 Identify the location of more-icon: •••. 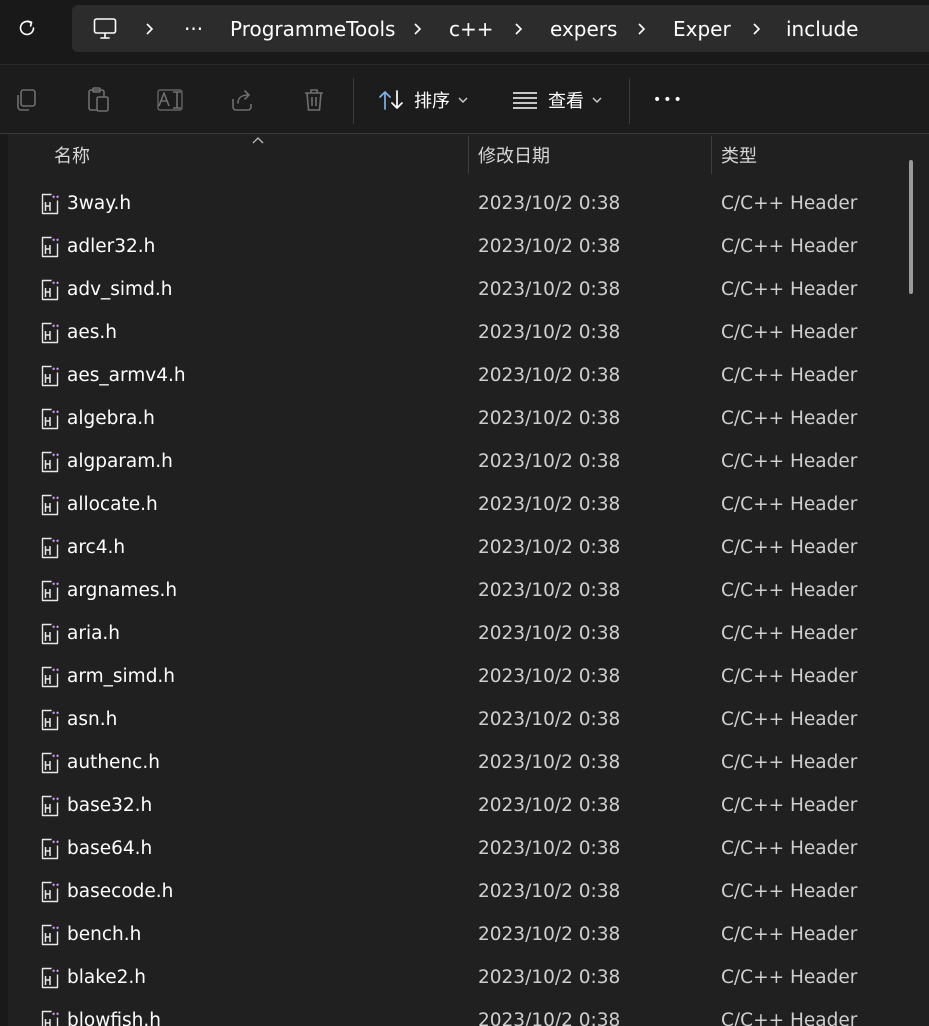
(668, 100).